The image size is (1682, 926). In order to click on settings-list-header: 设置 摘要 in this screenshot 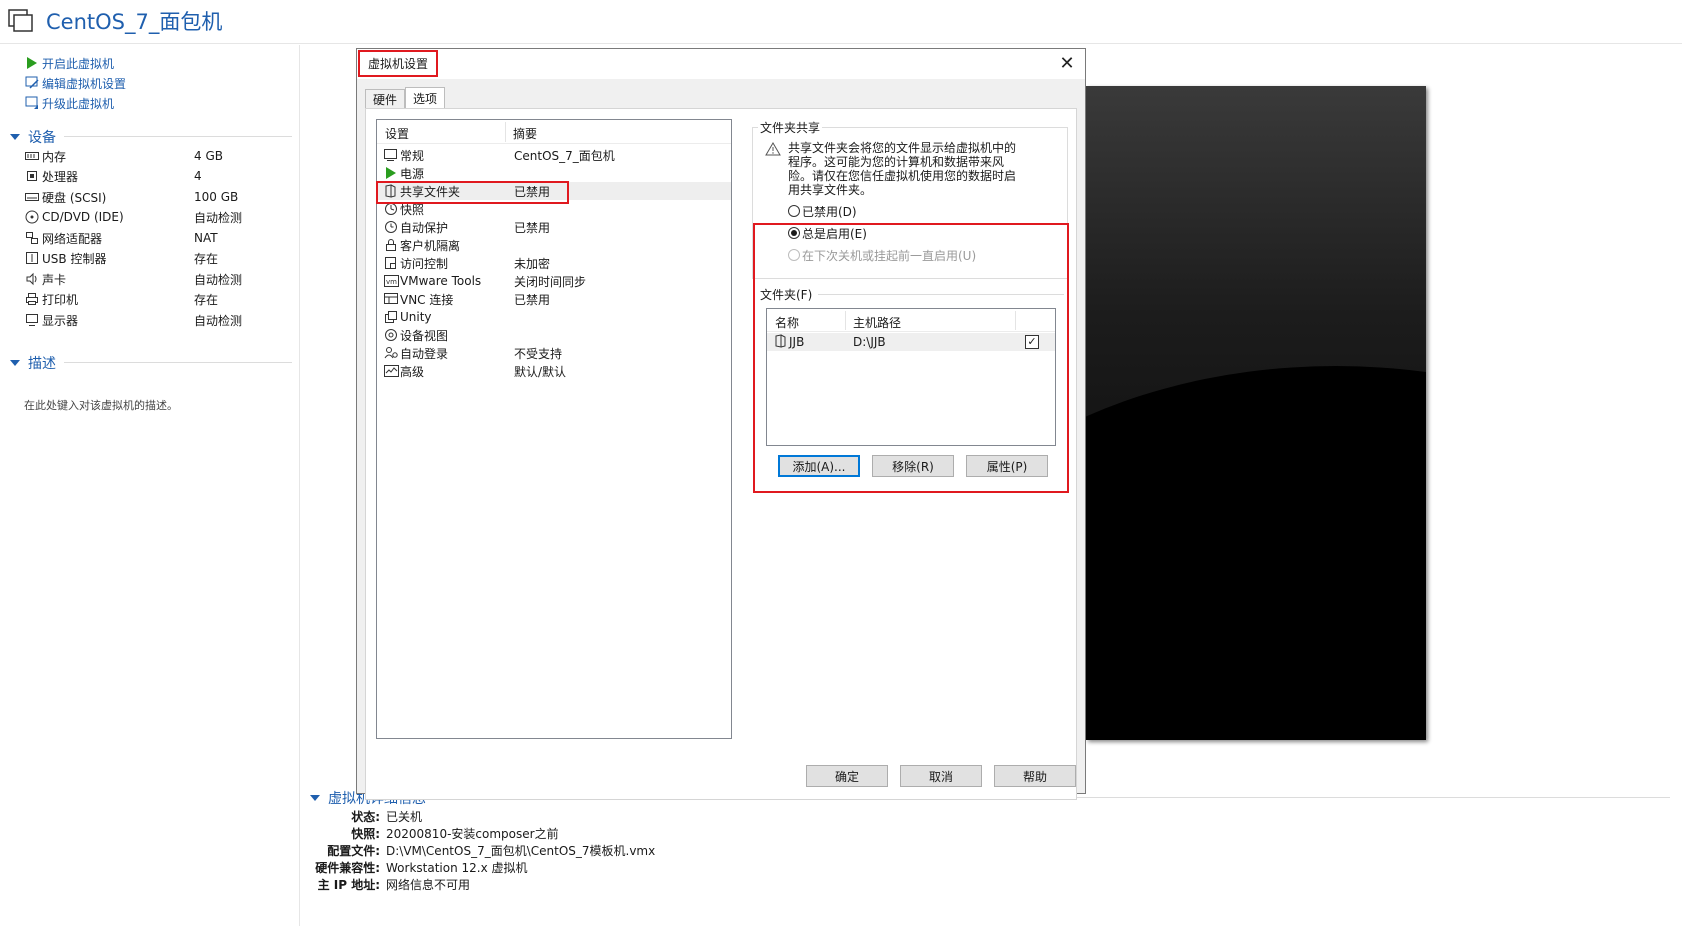, I will do `click(554, 132)`.